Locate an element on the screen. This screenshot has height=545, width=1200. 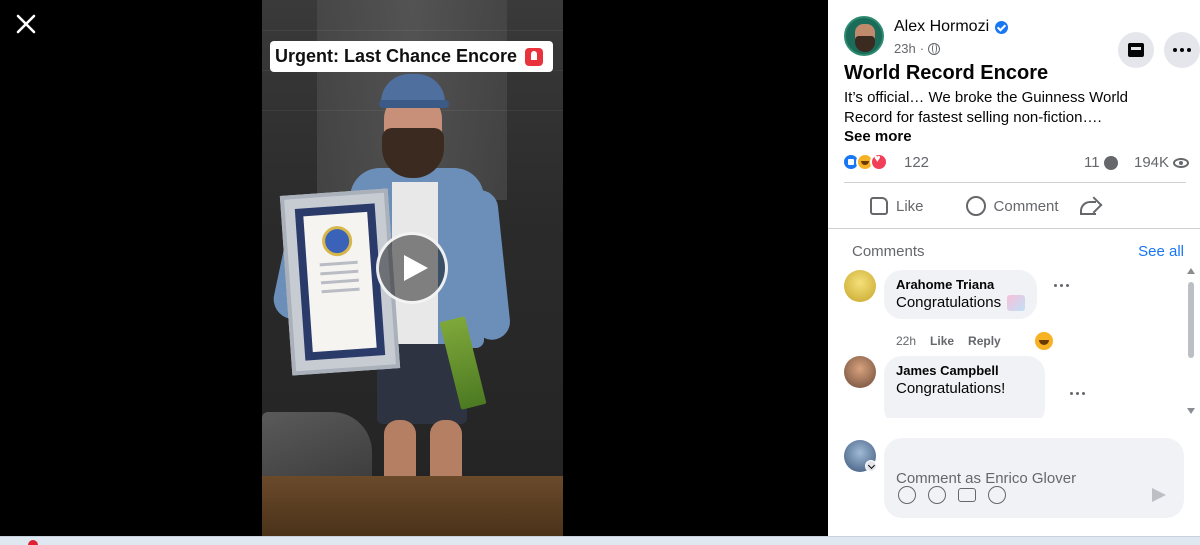
author-name-text: Alex Hormozi is located at coordinates (941, 27).